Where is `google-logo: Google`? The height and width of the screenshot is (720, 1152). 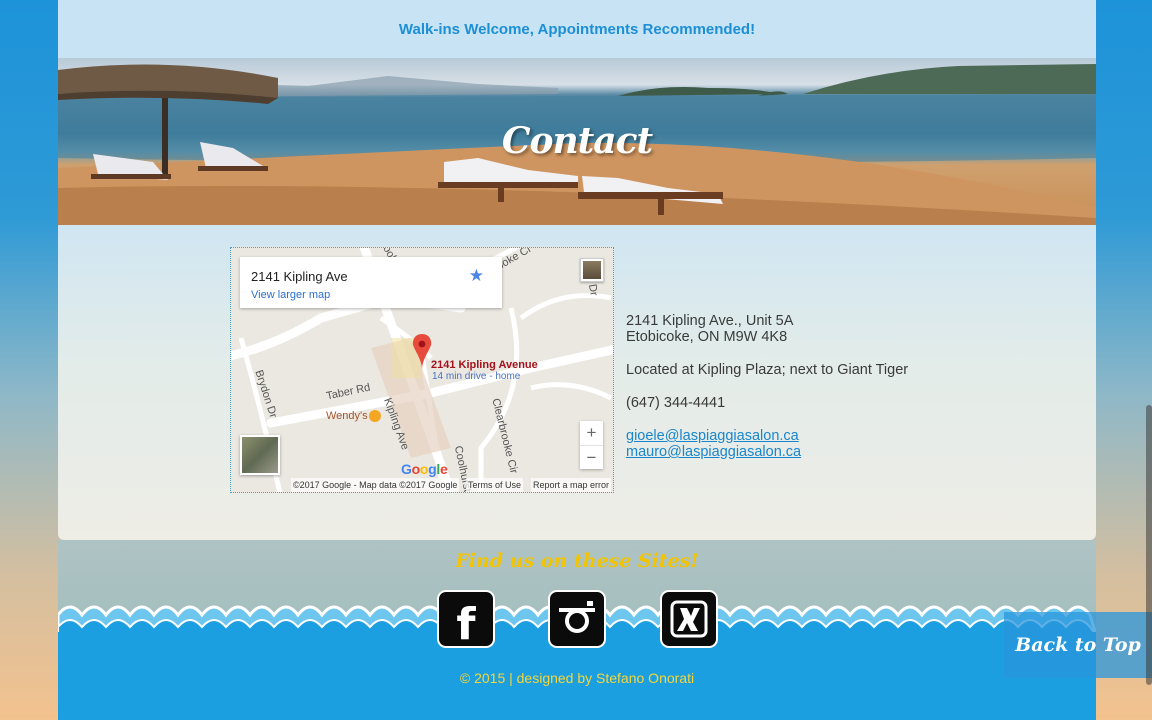
google-logo: Google is located at coordinates (424, 469).